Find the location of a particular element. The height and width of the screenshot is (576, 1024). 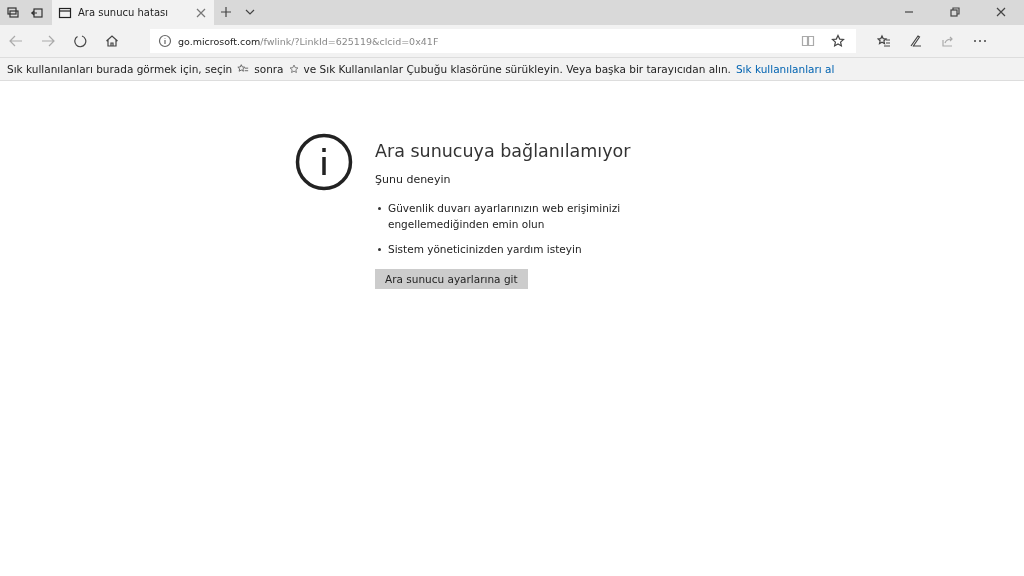

favorites-hint: sonra is located at coordinates (269, 69).